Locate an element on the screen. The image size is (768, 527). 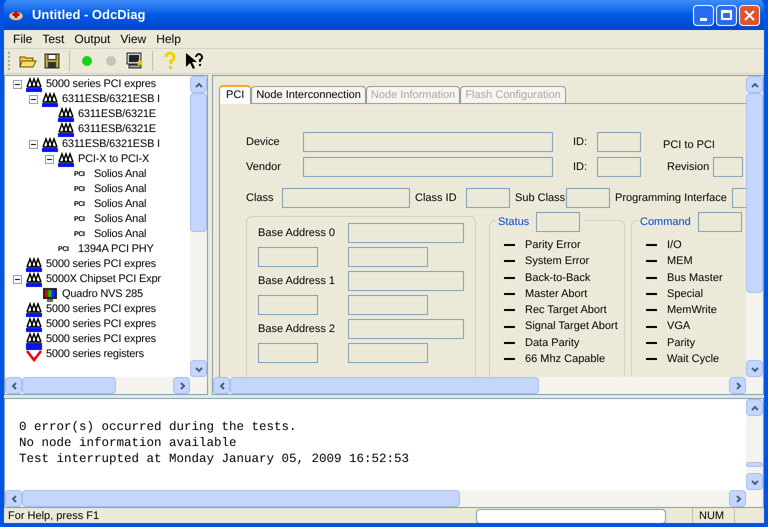
flag-label: Back-to-Back is located at coordinates (557, 278).